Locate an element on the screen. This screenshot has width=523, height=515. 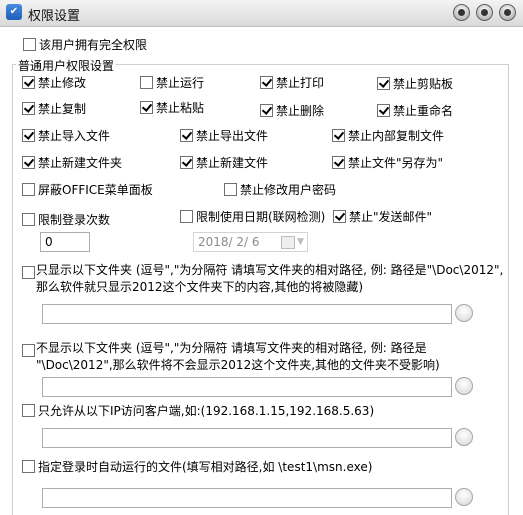
perm-no-clipboard: 禁止剪贴板 is located at coordinates (415, 83).